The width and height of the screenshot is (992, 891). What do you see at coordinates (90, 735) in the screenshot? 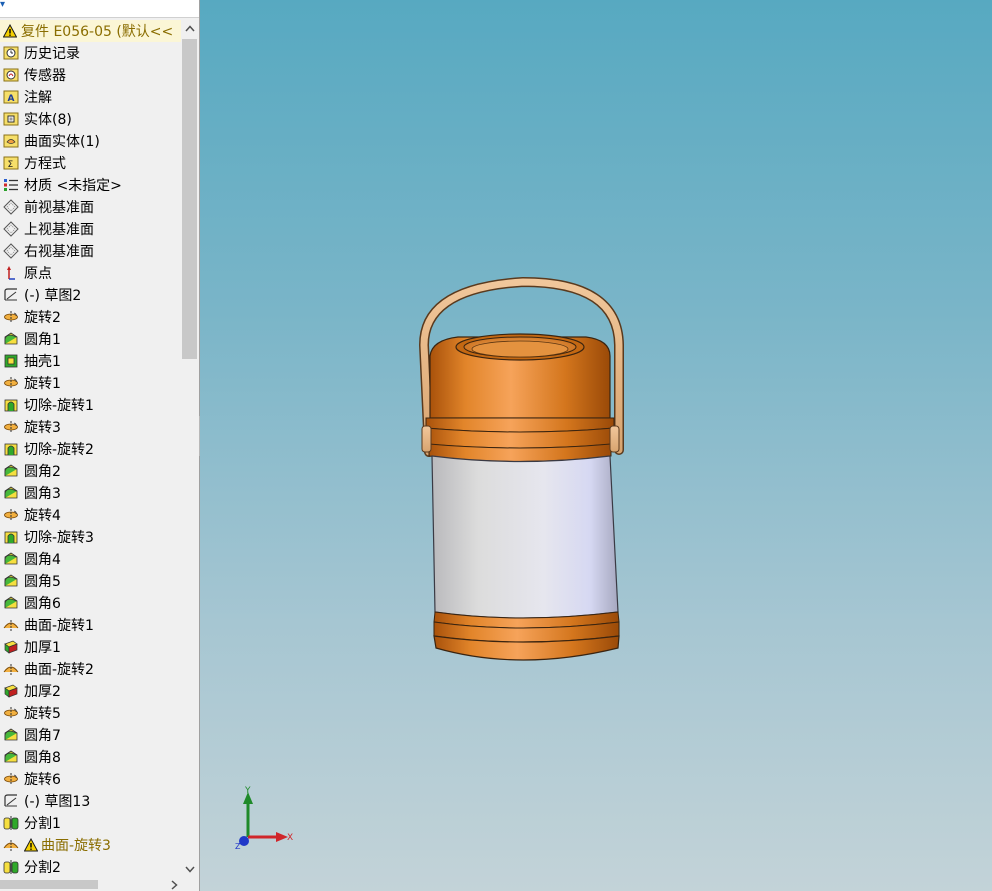
I see `tree-item: 圆角7` at bounding box center [90, 735].